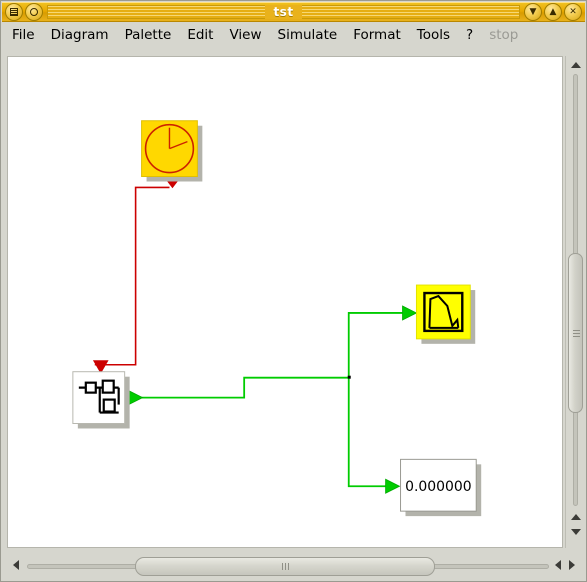 The width and height of the screenshot is (587, 582). What do you see at coordinates (575, 333) in the screenshot?
I see `vertical-scrollbar-thumb` at bounding box center [575, 333].